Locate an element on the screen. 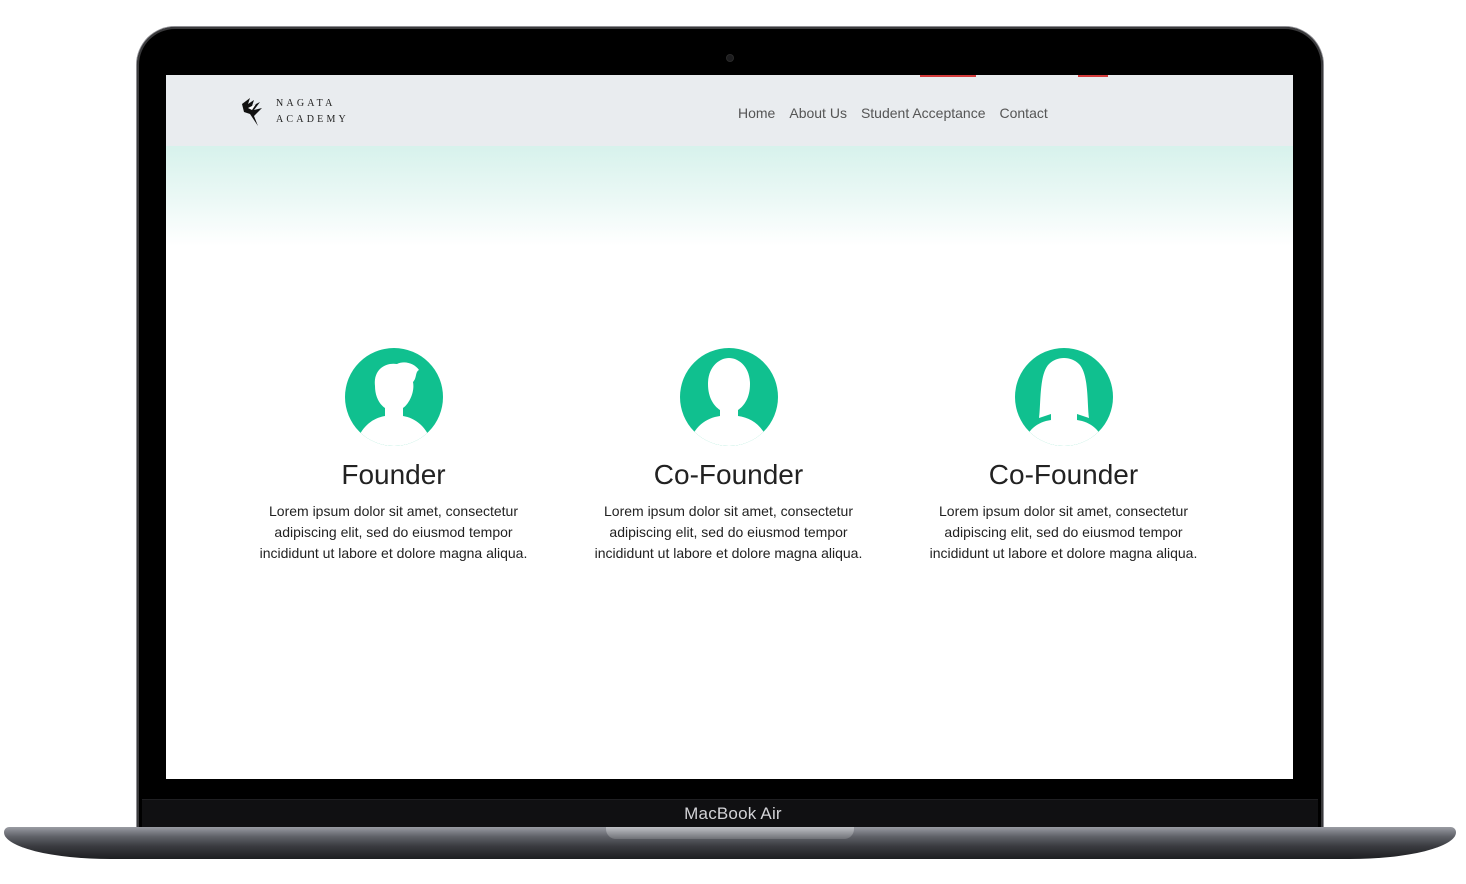  main-nav: Home About Us Student Acceptance Contact is located at coordinates (900, 113).